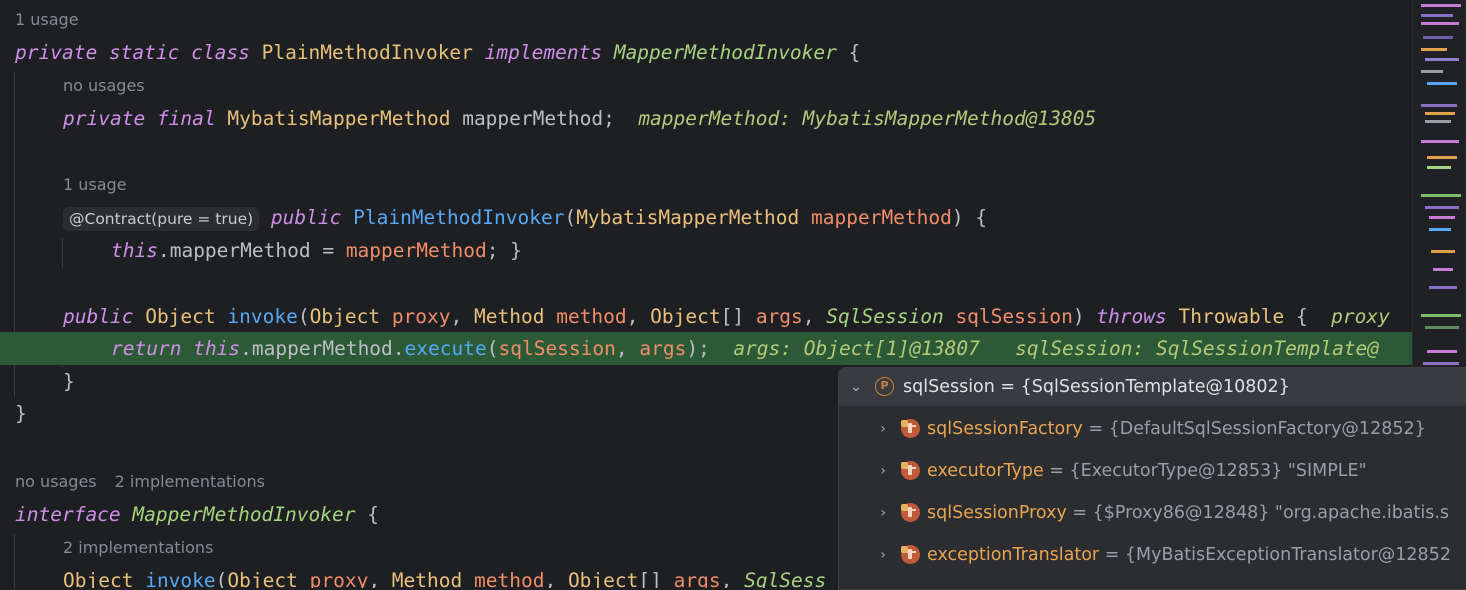 Image resolution: width=1466 pixels, height=590 pixels. I want to click on chevron-down-icon: ⌄, so click(856, 387).